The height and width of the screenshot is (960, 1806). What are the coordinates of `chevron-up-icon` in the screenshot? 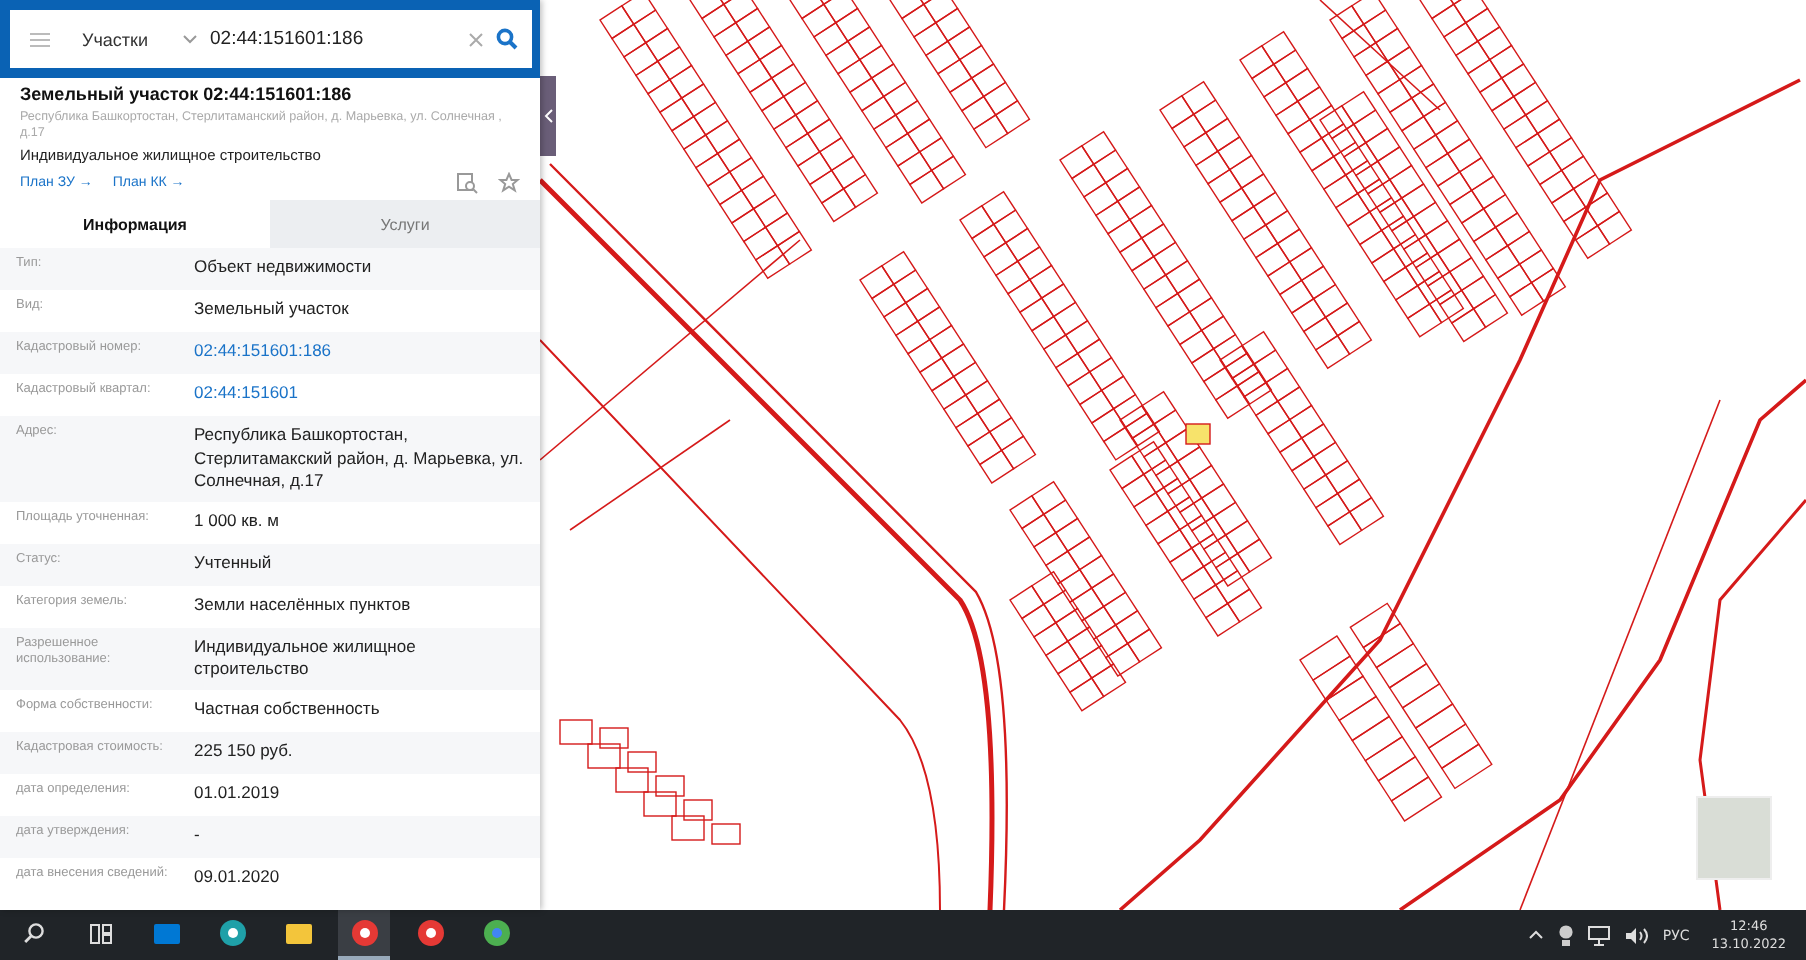 It's located at (1536, 935).